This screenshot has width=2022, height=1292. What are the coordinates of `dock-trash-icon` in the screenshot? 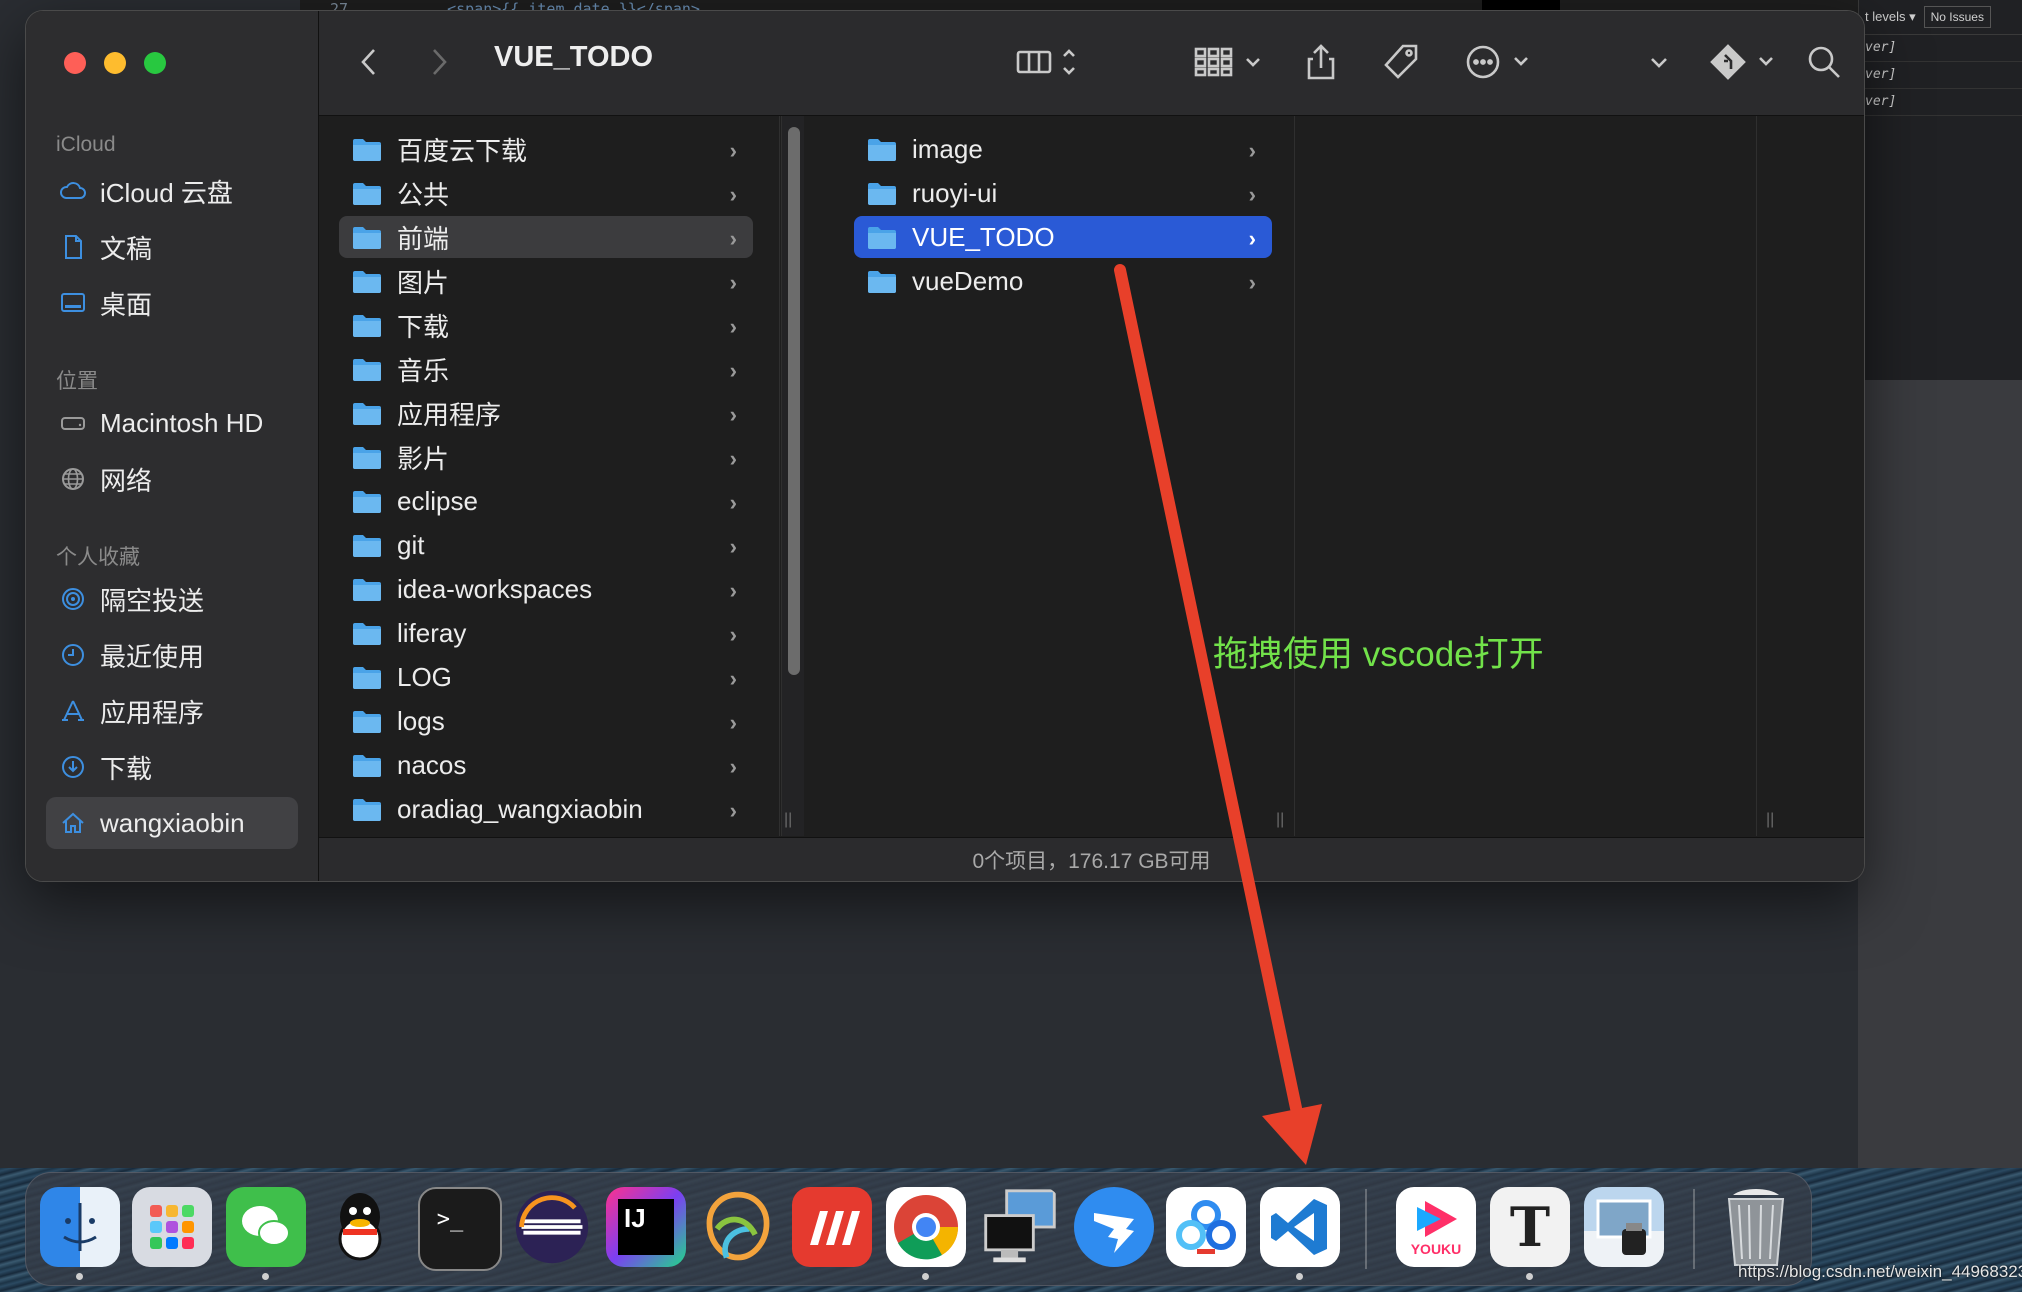 It's located at (1756, 1227).